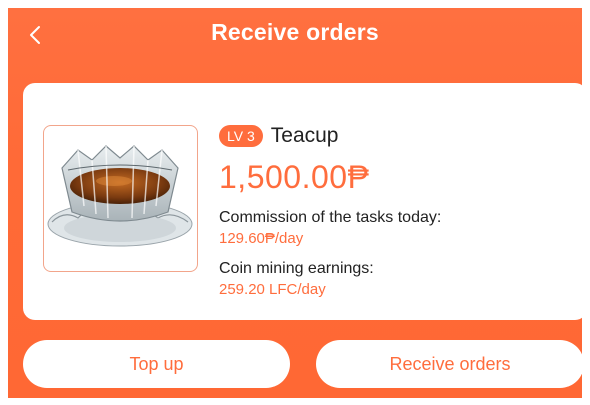  What do you see at coordinates (296, 268) in the screenshot?
I see `mining-label: Coin mining earnings:` at bounding box center [296, 268].